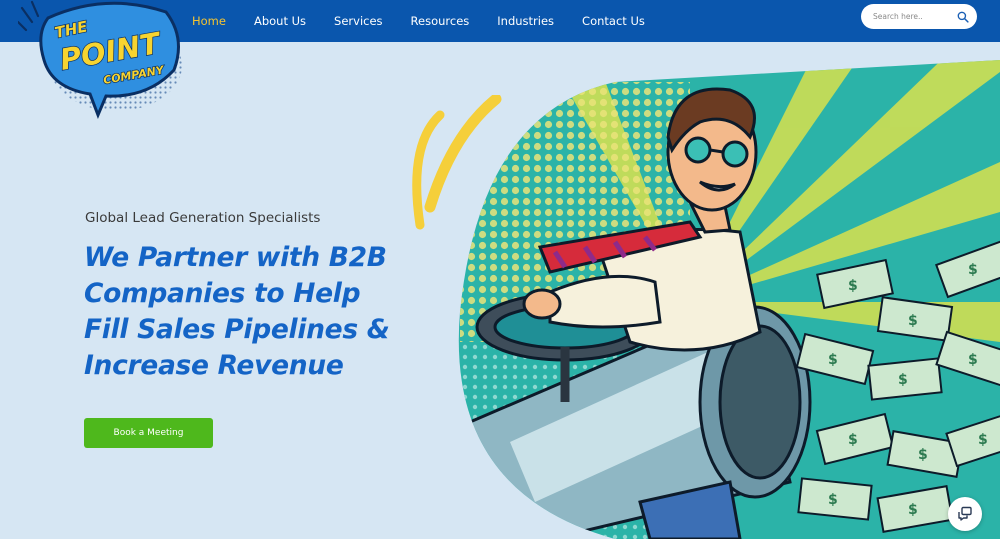  Describe the element at coordinates (613, 21) in the screenshot. I see `nav-item-contact-us: Contact Us` at that location.